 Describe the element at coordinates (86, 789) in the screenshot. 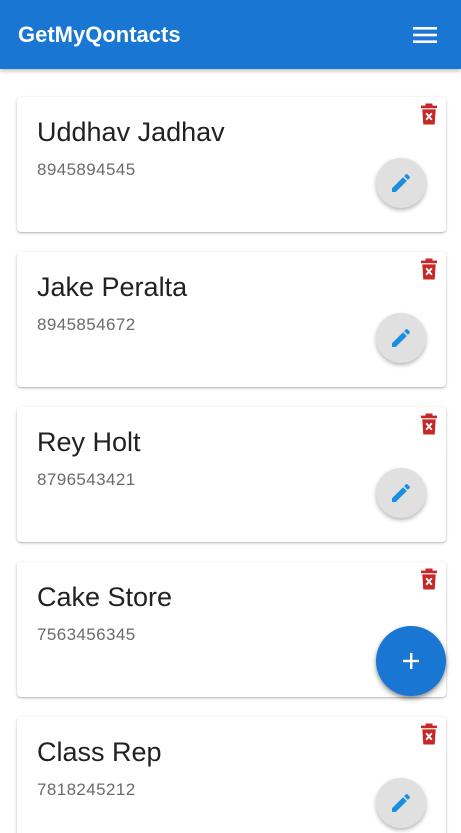

I see `contact-phone: 7818245212` at that location.